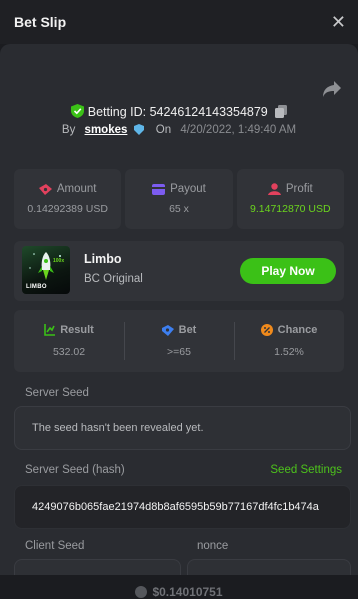  Describe the element at coordinates (266, 330) in the screenshot. I see `chance-icon` at that location.